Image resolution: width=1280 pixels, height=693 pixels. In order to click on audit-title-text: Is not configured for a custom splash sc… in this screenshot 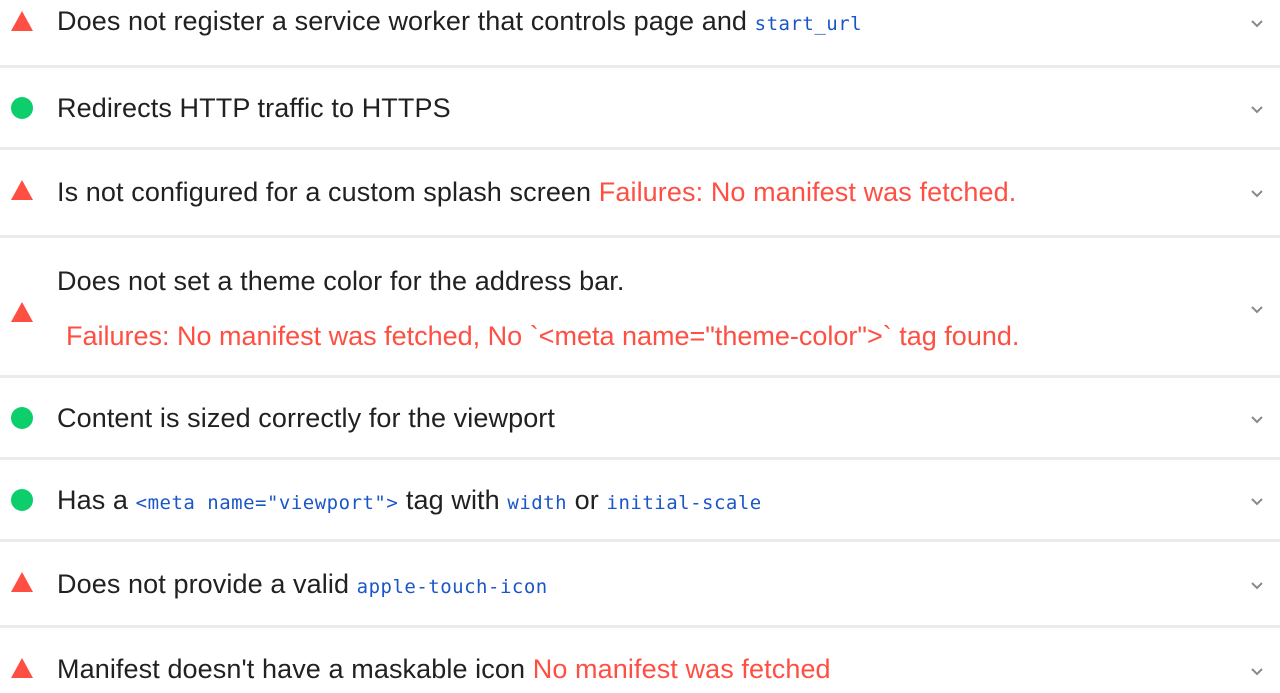, I will do `click(328, 192)`.